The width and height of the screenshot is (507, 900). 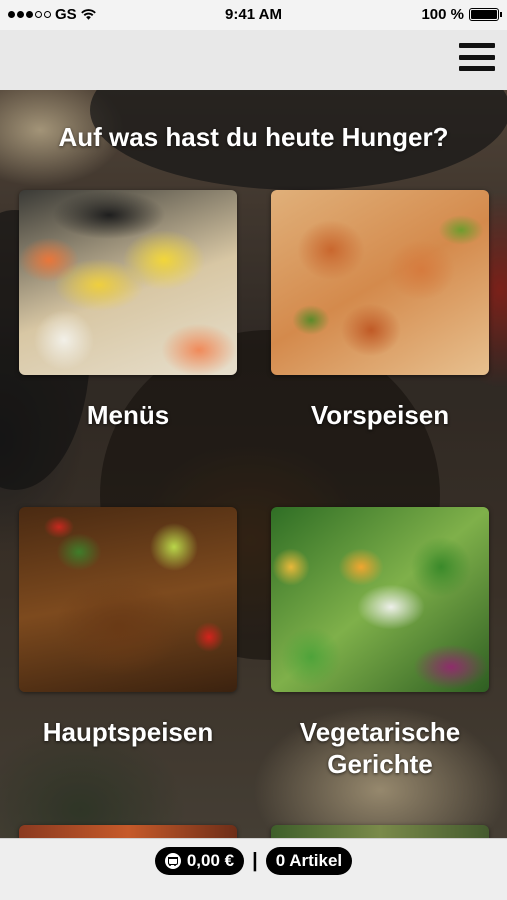 I want to click on hamburger-menu-button, so click(x=477, y=57).